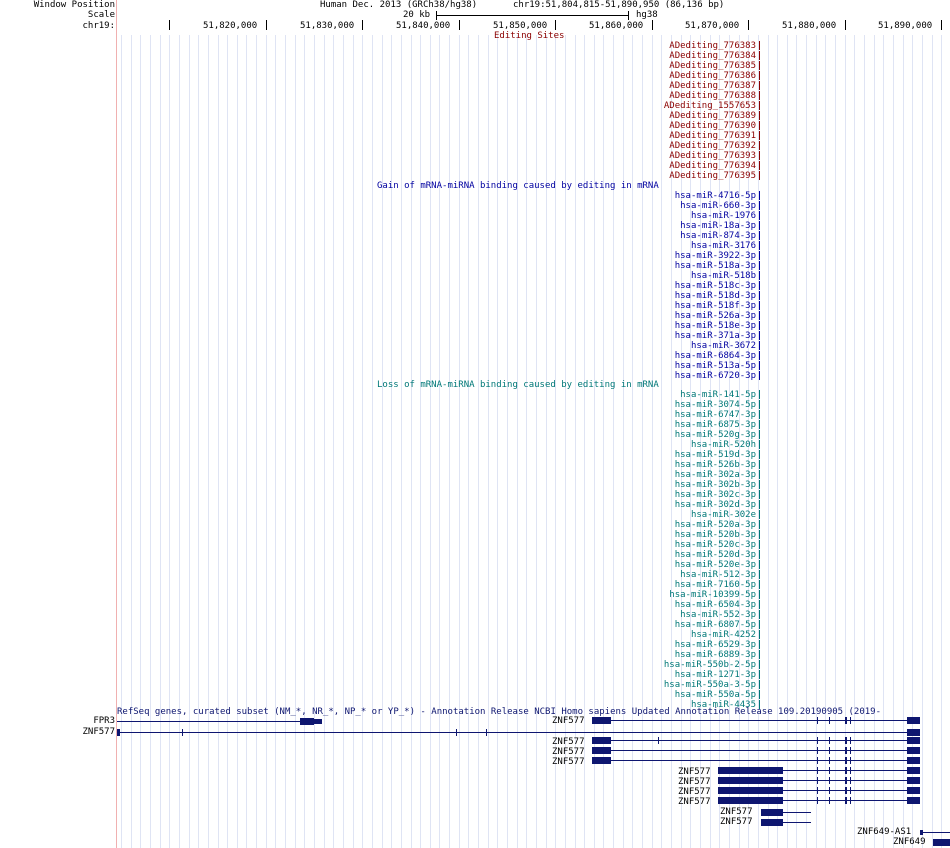  What do you see at coordinates (656, 645) in the screenshot?
I see `loss-binding-item: hsa-miR-6529-3p` at bounding box center [656, 645].